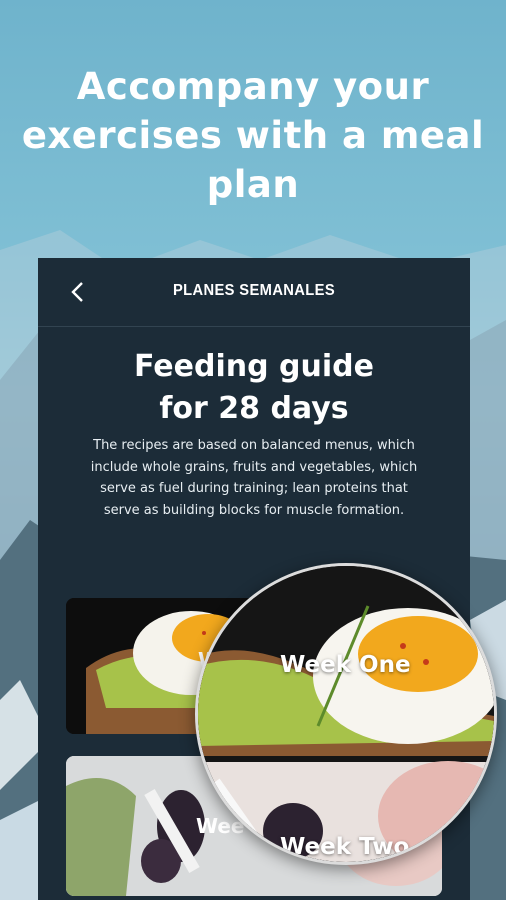 This screenshot has width=506, height=900. I want to click on week-two-label: Week Two, so click(345, 847).